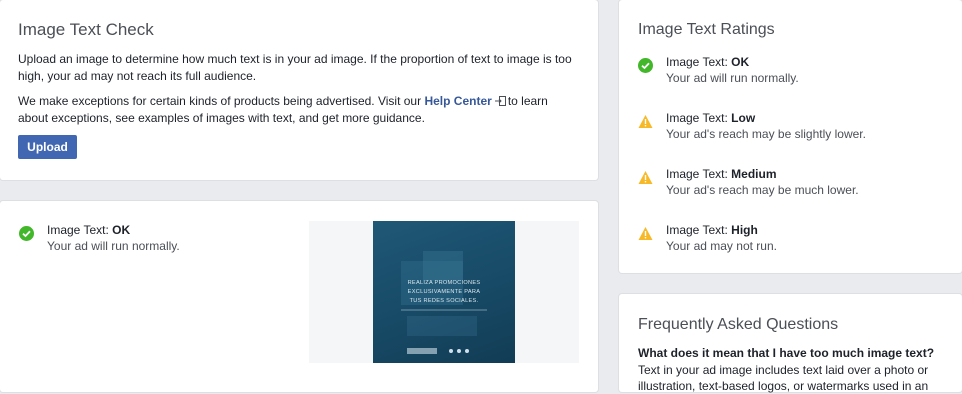  I want to click on rating-label: Image Text: High, so click(712, 230).